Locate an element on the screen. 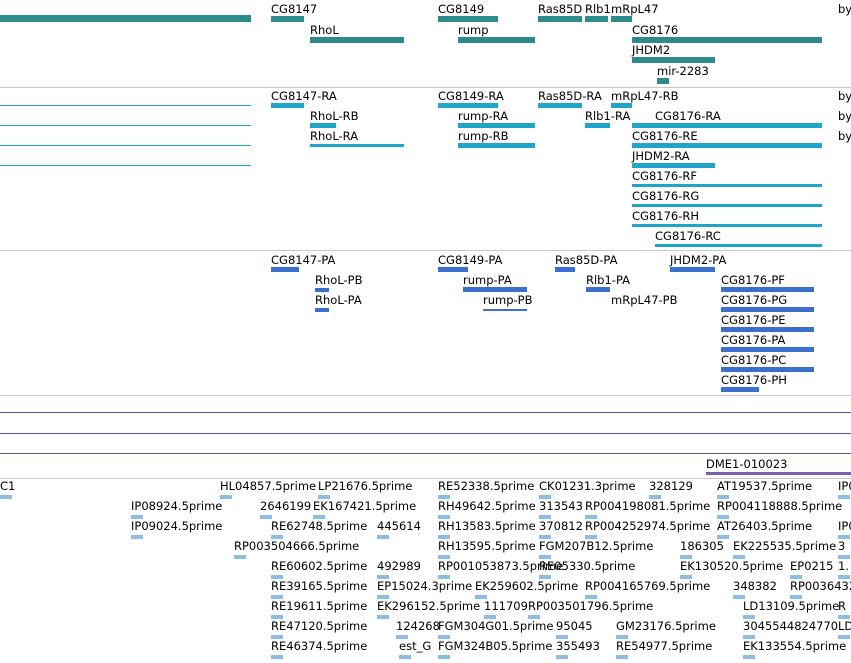 The image size is (851, 663). est-label: 124268 is located at coordinates (418, 626).